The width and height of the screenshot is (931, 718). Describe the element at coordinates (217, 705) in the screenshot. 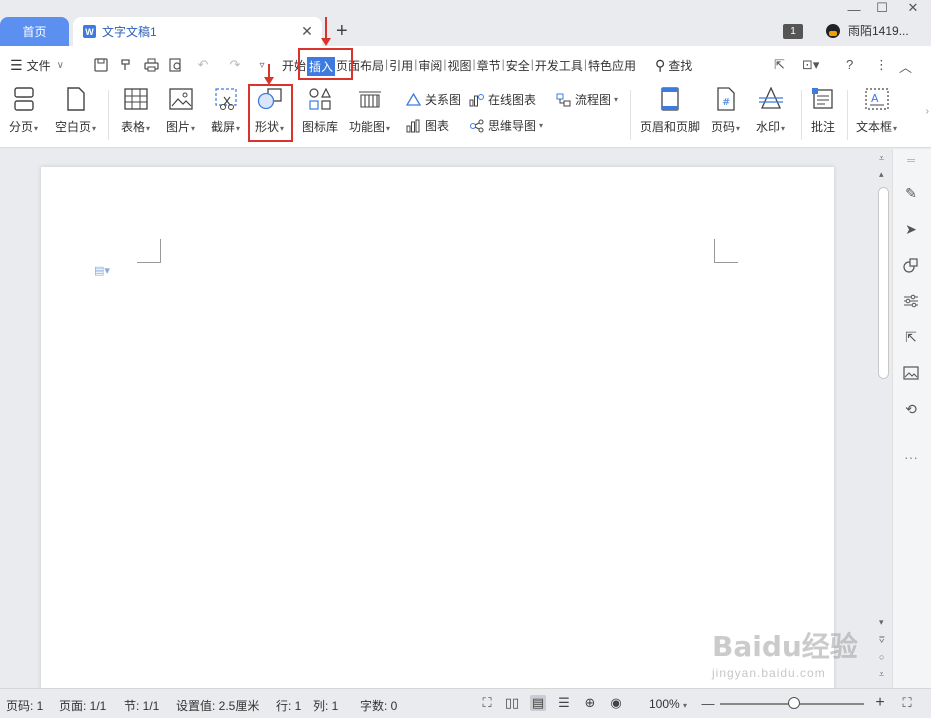

I see `status-setting-value: 设置值: 2.5厘米` at that location.